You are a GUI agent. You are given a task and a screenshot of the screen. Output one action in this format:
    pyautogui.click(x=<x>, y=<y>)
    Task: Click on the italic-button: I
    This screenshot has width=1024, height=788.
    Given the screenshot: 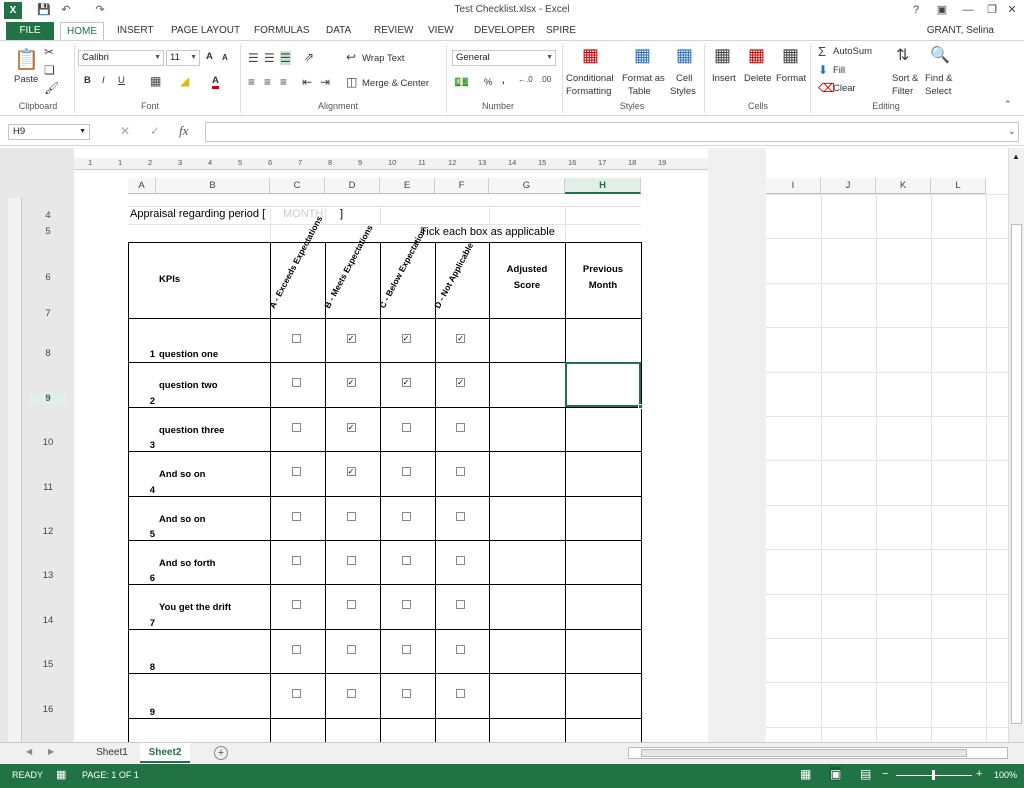 What is the action you would take?
    pyautogui.click(x=103, y=80)
    